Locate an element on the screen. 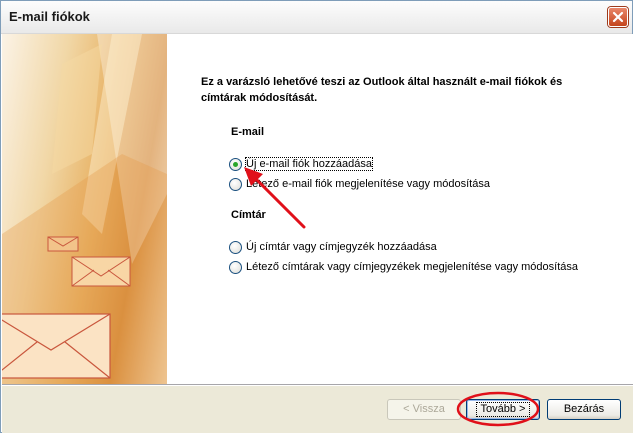  close-button-label: Bezárás is located at coordinates (584, 409).